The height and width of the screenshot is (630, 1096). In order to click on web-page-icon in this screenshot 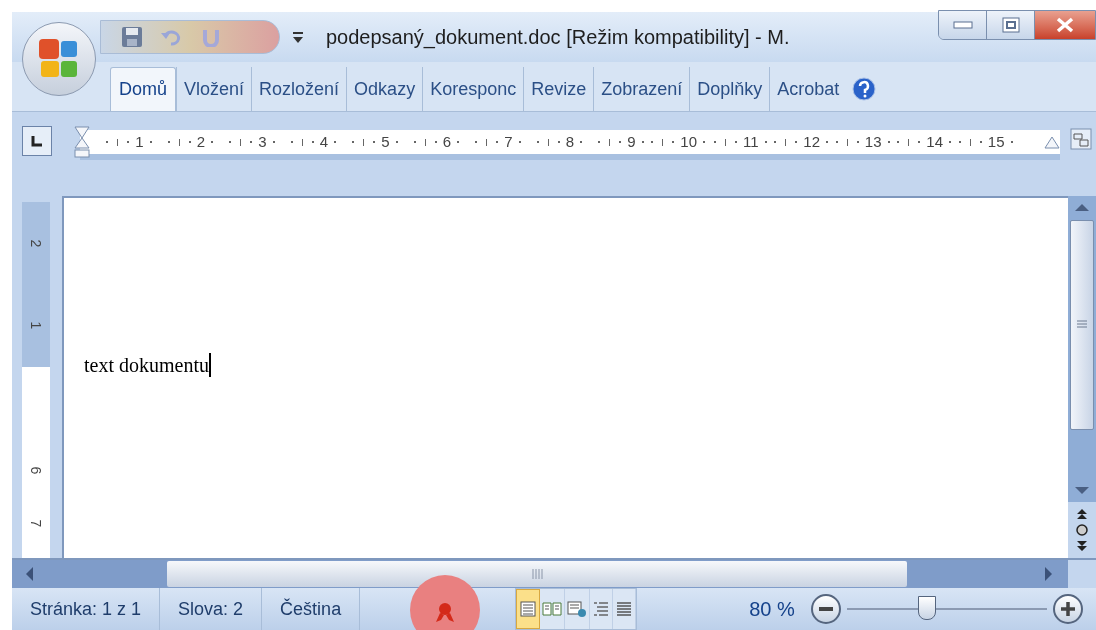, I will do `click(577, 609)`.